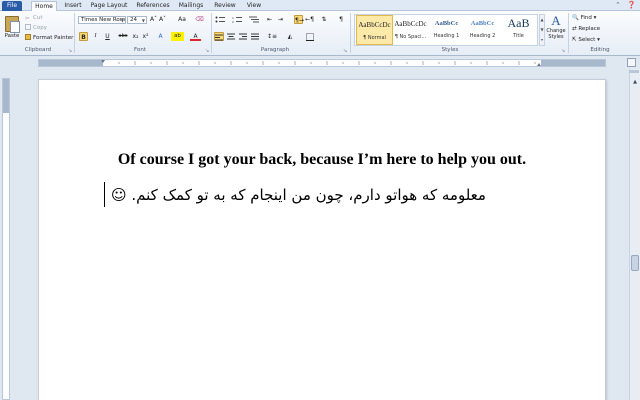  I want to click on format-painter-button: Format Painter, so click(49, 38).